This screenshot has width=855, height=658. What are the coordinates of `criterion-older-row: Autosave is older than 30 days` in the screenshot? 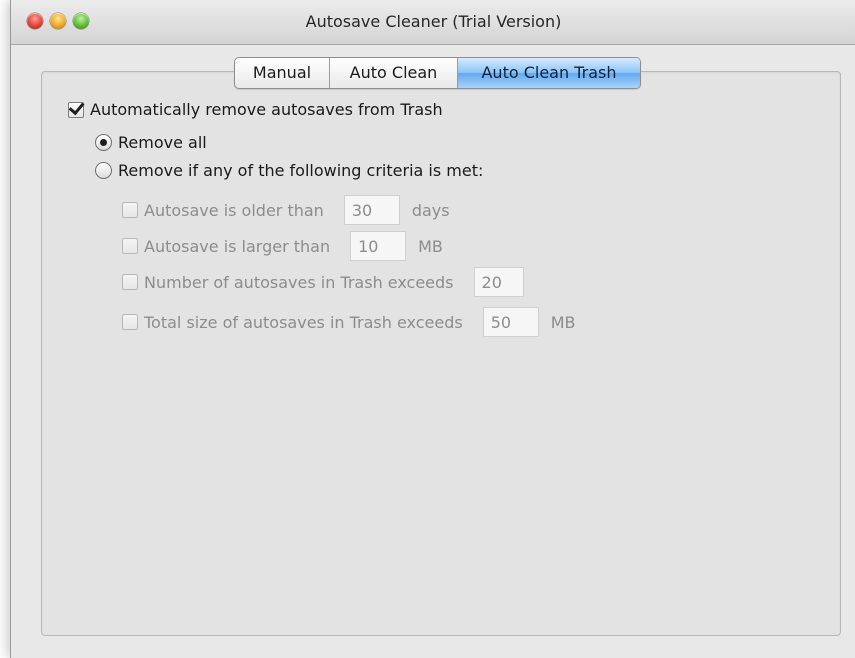 It's located at (286, 210).